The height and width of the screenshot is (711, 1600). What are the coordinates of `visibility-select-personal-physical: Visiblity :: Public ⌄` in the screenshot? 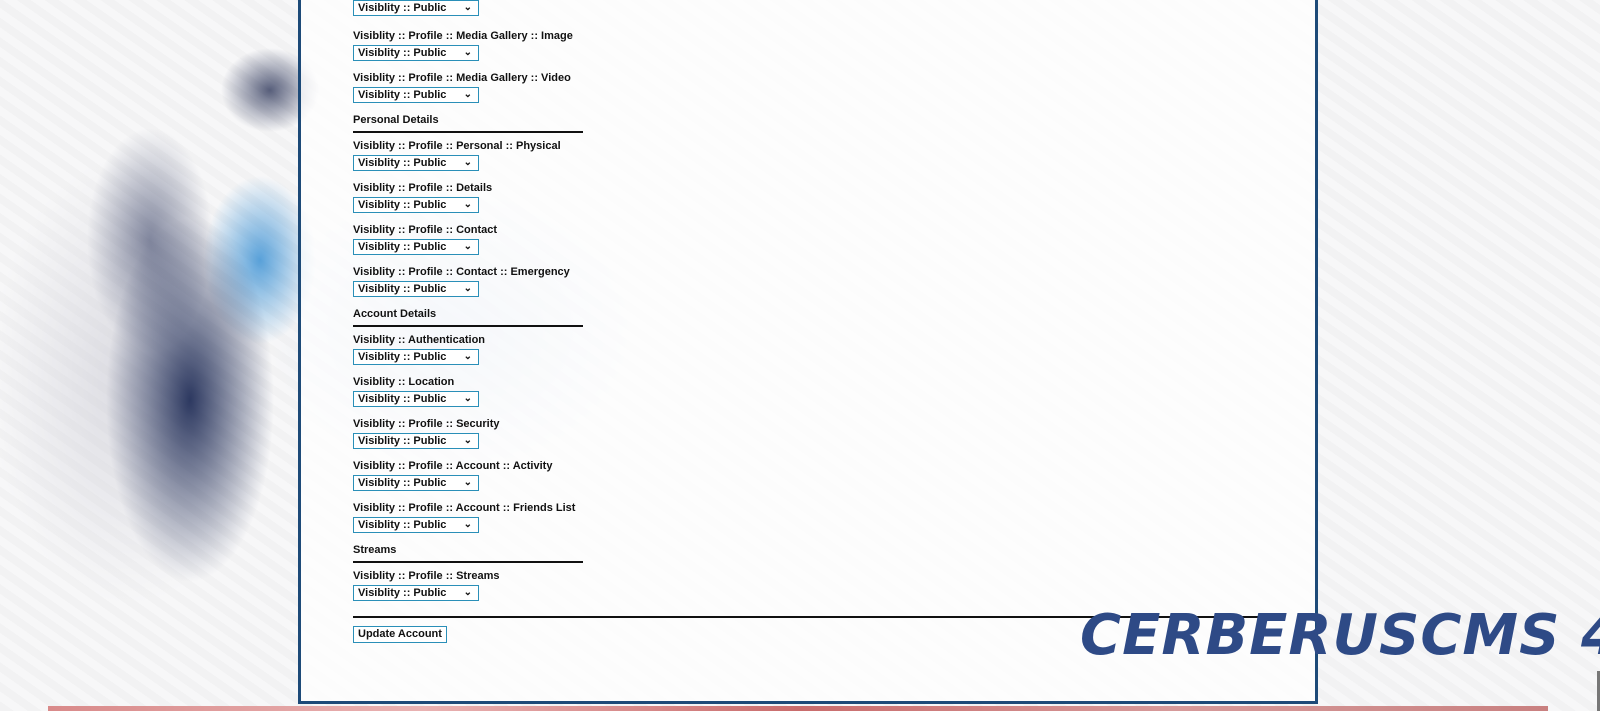 It's located at (416, 163).